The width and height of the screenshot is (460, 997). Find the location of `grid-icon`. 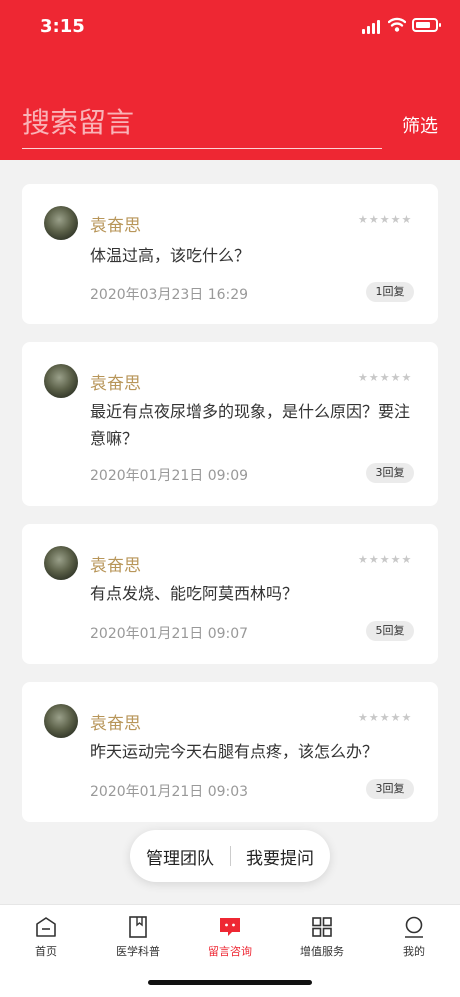

grid-icon is located at coordinates (322, 927).